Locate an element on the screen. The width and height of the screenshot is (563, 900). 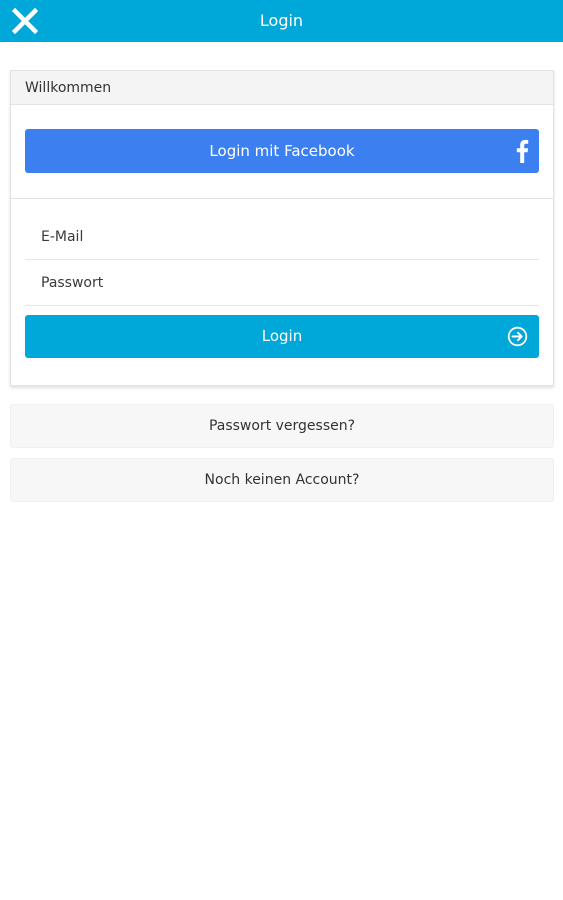
forgot-password-label: Passwort vergessen? is located at coordinates (282, 426).